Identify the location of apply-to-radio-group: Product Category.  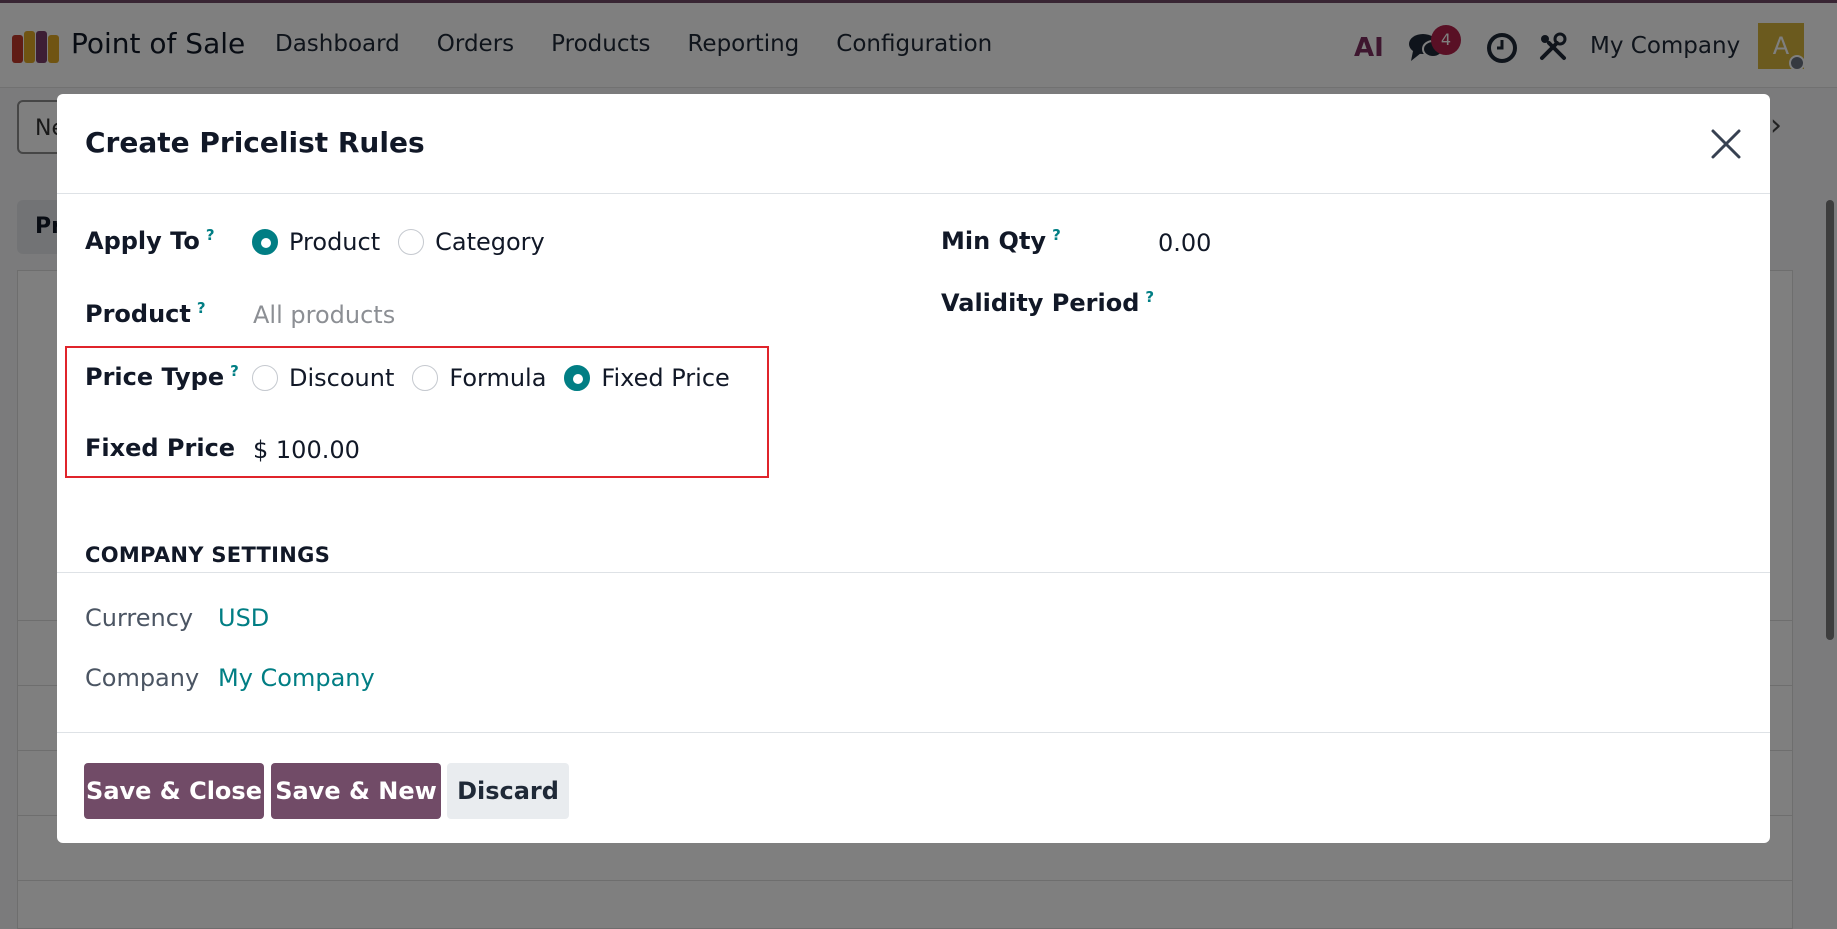
(407, 242).